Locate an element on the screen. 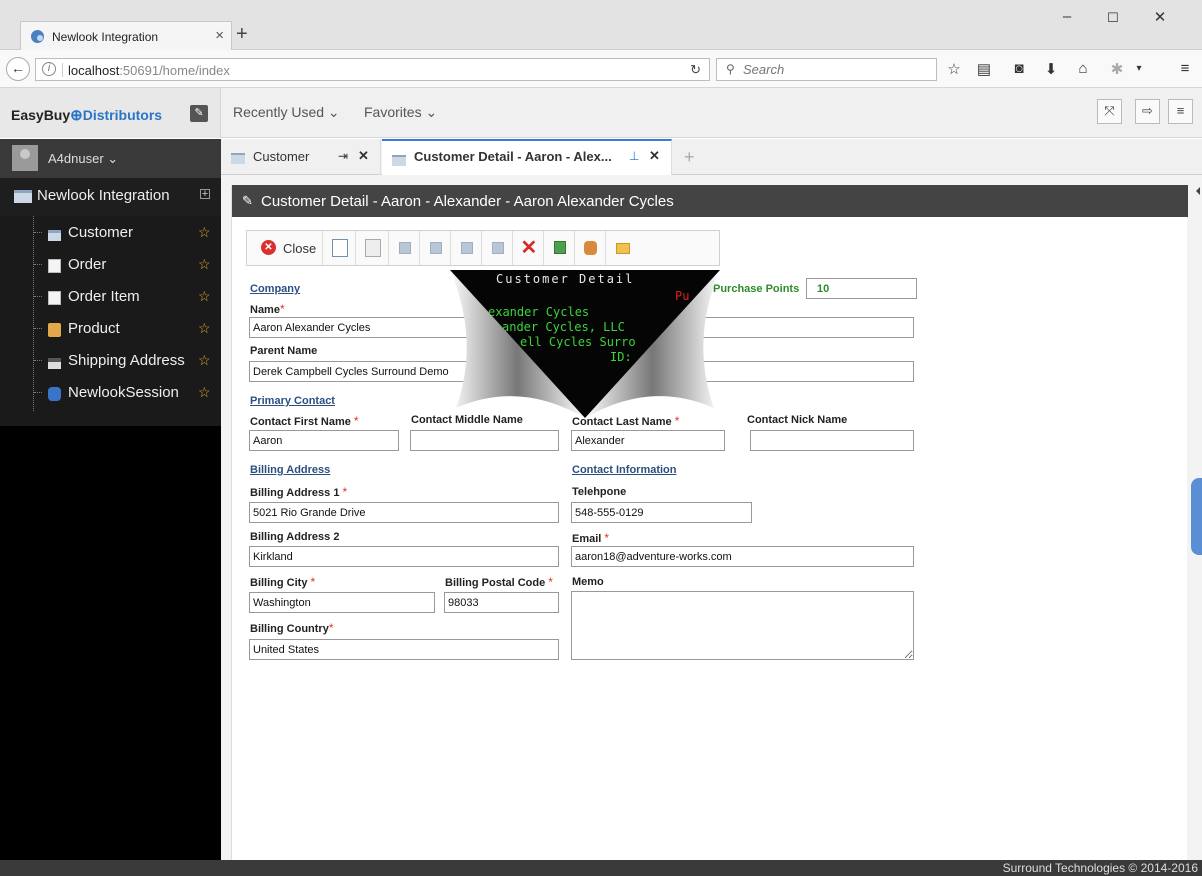  address-icon is located at coordinates (54, 363).